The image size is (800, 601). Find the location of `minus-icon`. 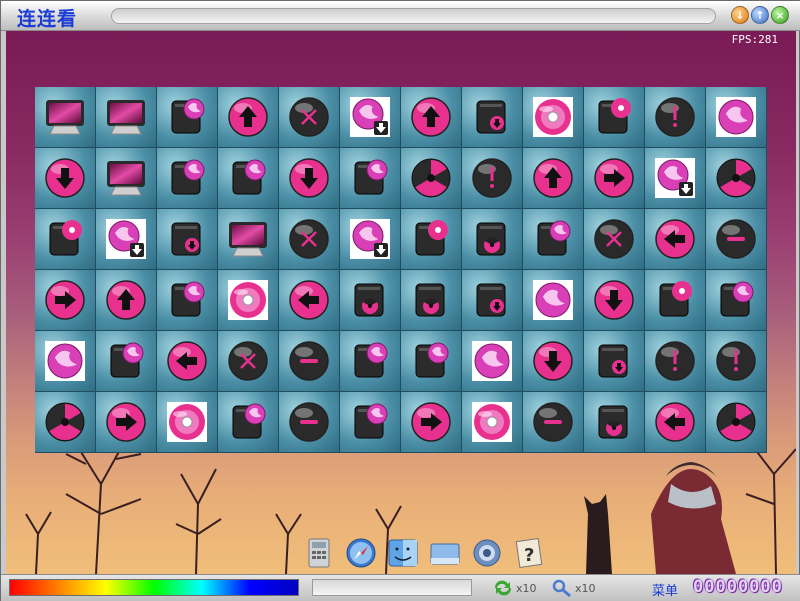

minus-icon is located at coordinates (309, 422).